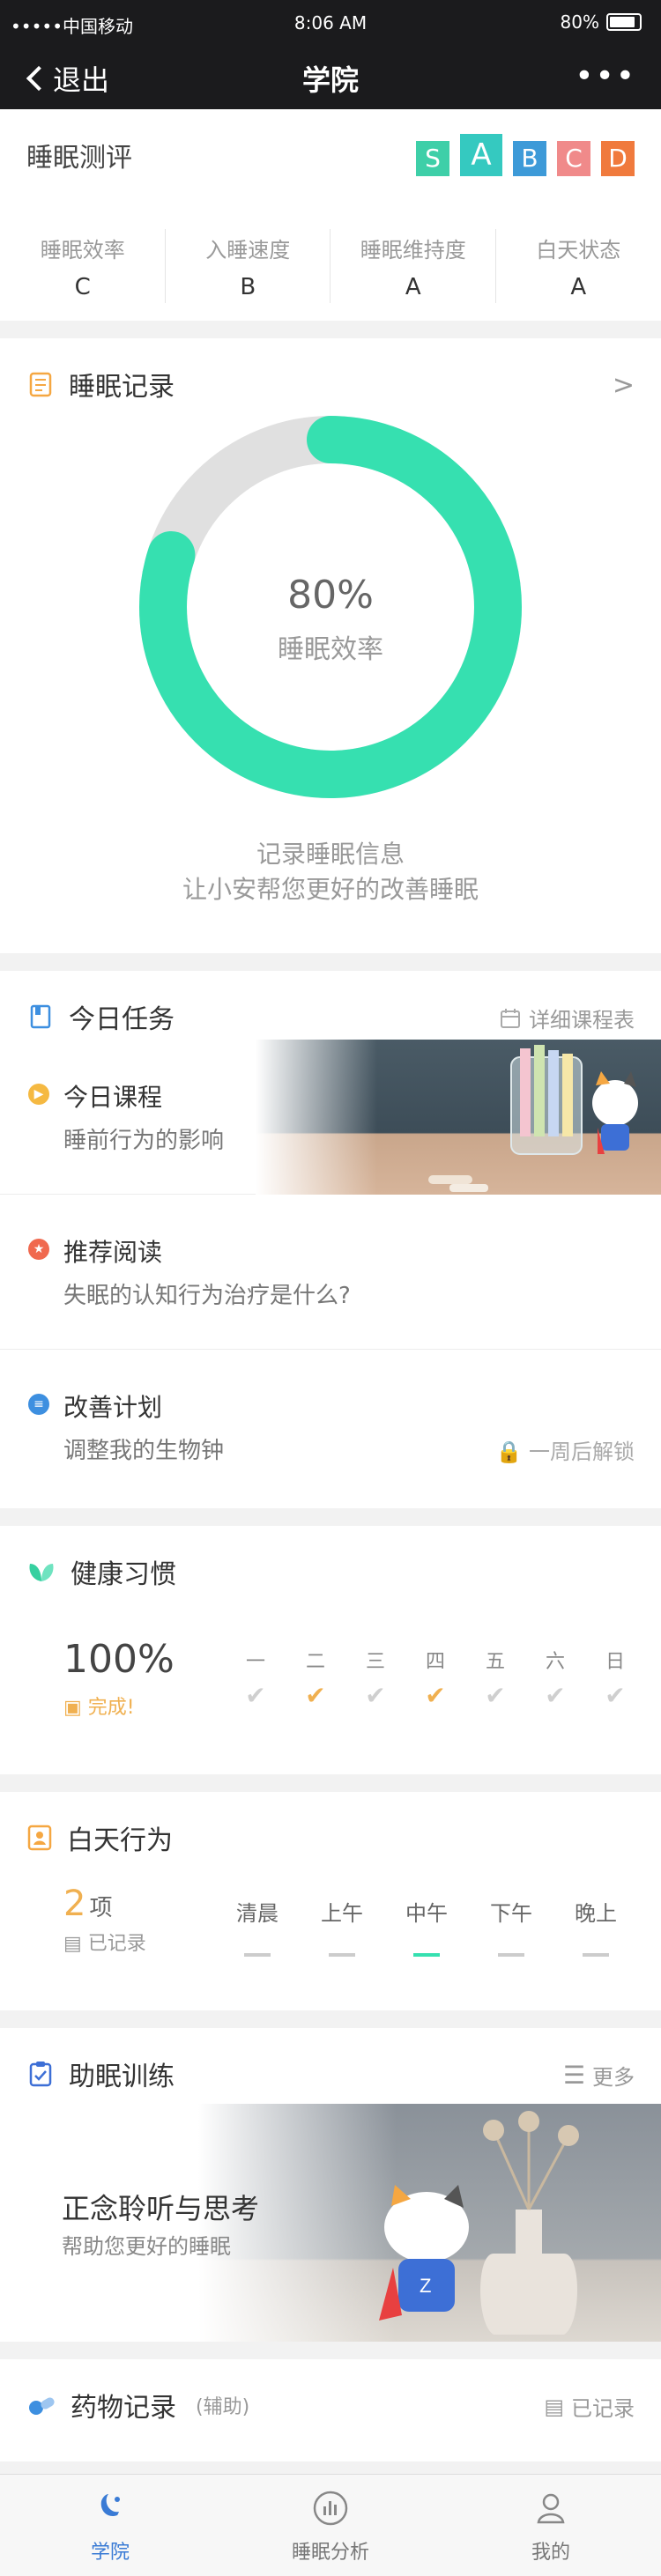 This screenshot has width=661, height=2576. I want to click on grade-badge-c: C, so click(573, 159).